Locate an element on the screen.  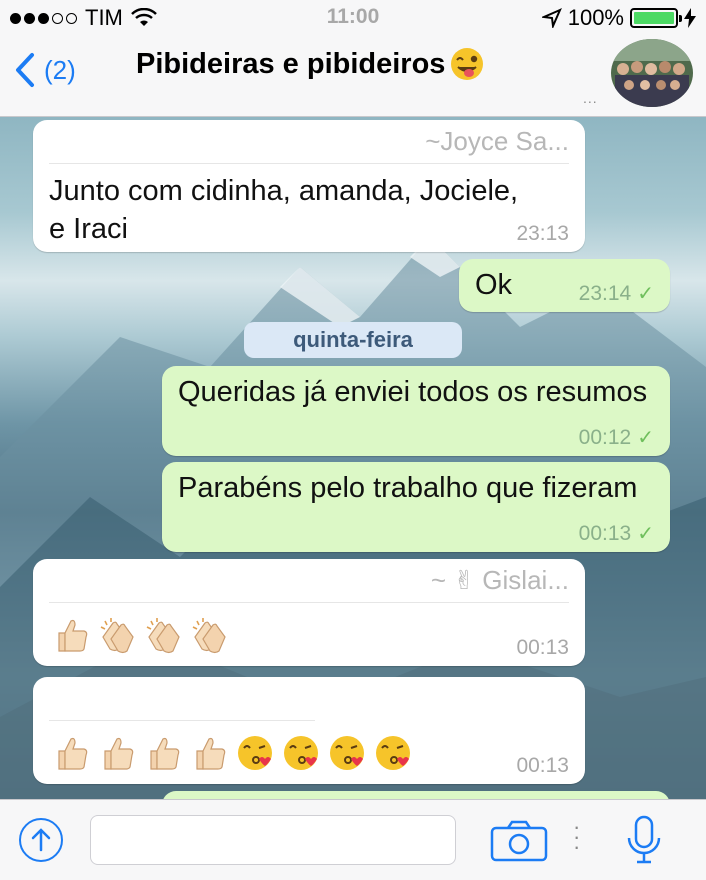
microphone-icon is located at coordinates (644, 839).